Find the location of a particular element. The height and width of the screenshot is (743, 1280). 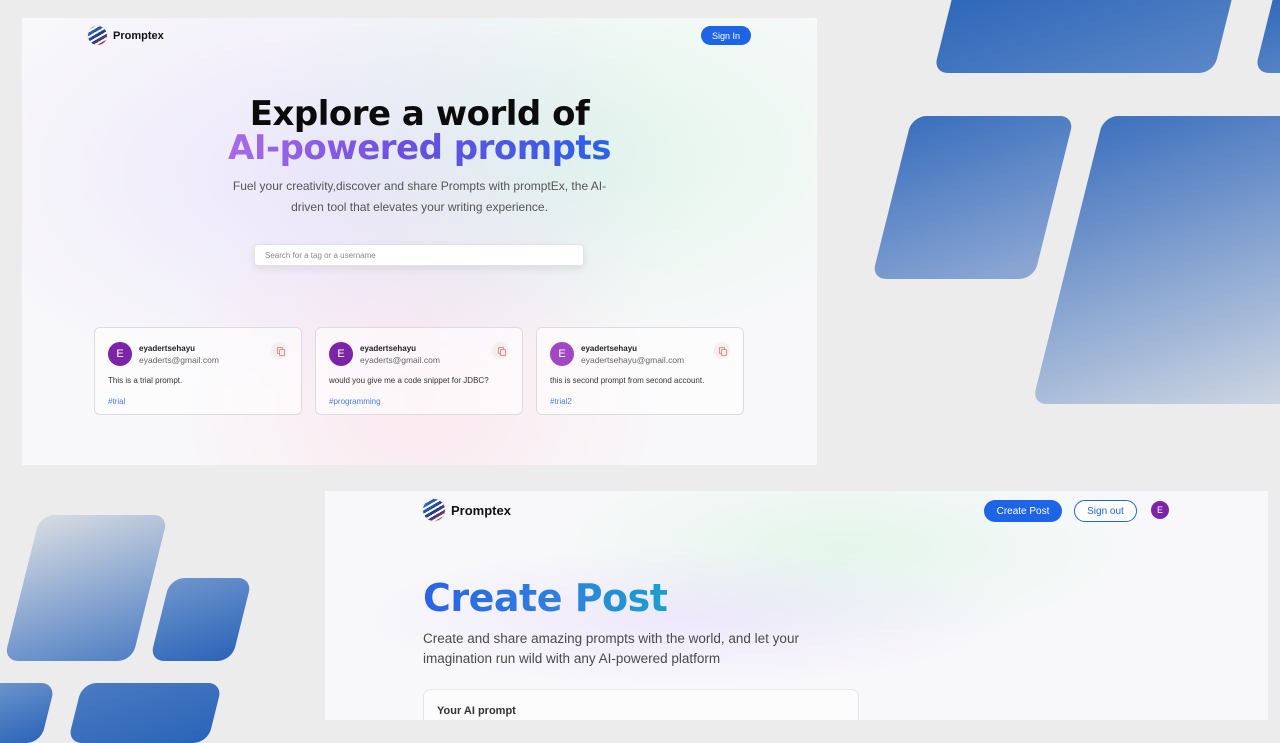

search-input is located at coordinates (419, 255).